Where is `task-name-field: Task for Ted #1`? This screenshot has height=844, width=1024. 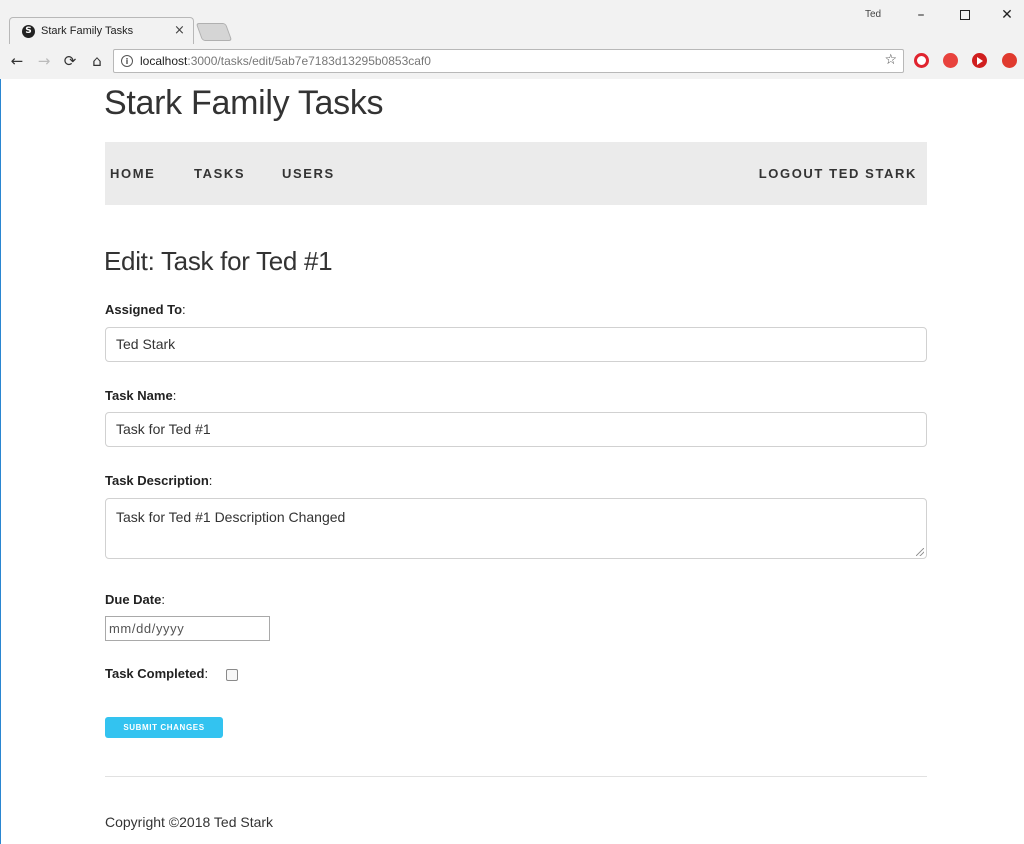 task-name-field: Task for Ted #1 is located at coordinates (516, 429).